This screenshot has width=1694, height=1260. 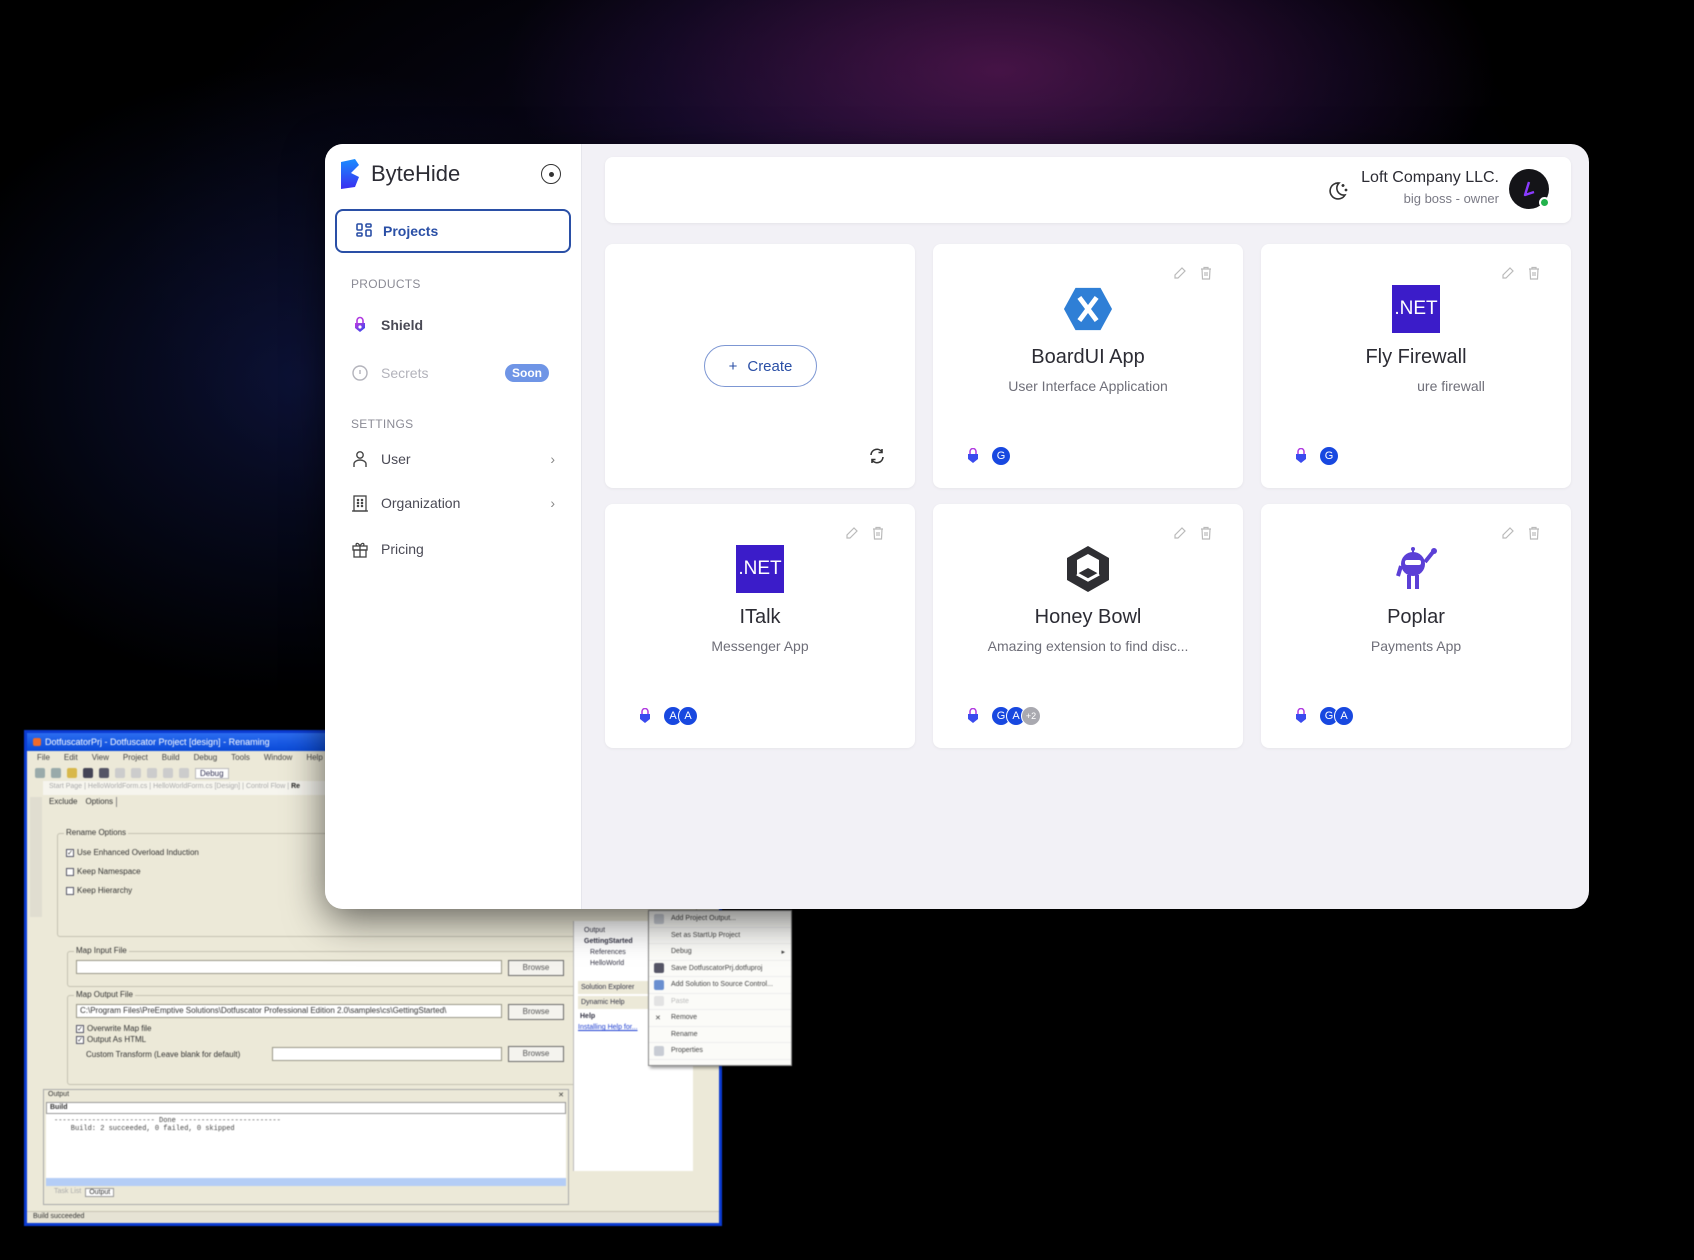 I want to click on soon-badge: Soon, so click(x=527, y=373).